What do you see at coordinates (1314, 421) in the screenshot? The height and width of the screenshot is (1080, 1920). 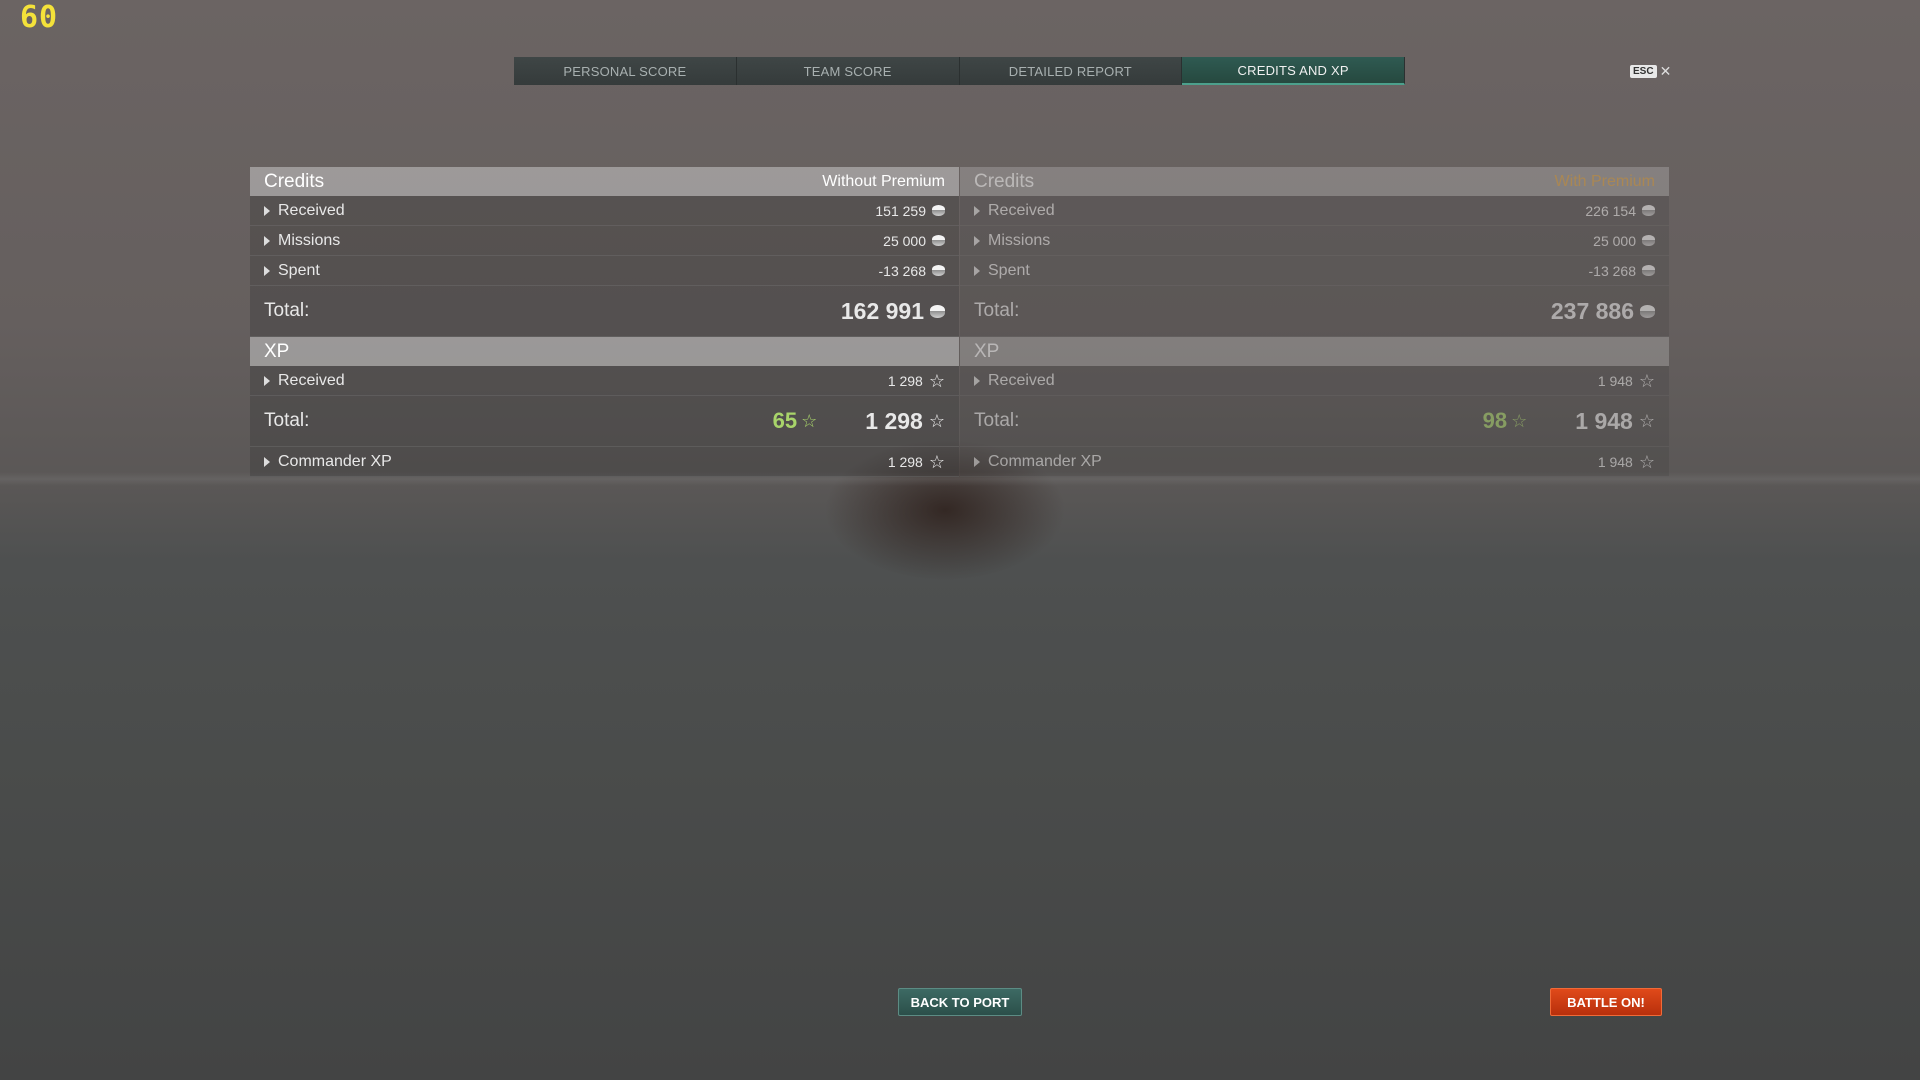 I see `xp-total-row: Total: 98 ☆ 1 948 ☆` at bounding box center [1314, 421].